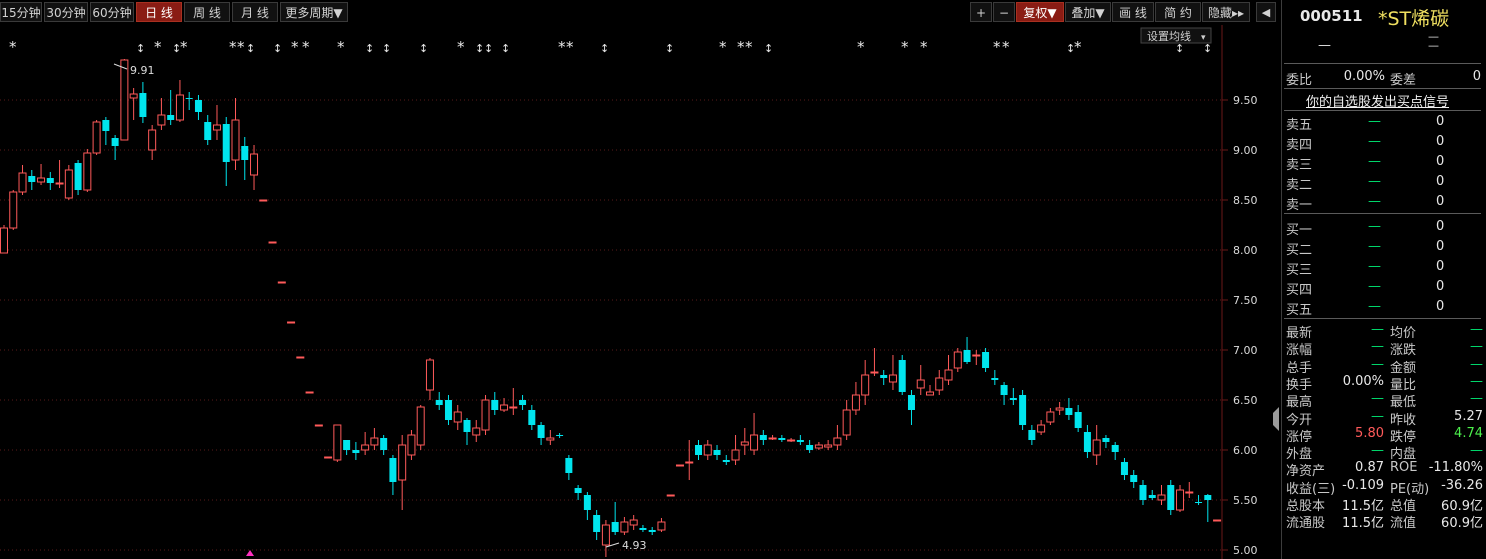 The height and width of the screenshot is (559, 1486). What do you see at coordinates (1363, 485) in the screenshot?
I see `stat-value: -0.109` at bounding box center [1363, 485].